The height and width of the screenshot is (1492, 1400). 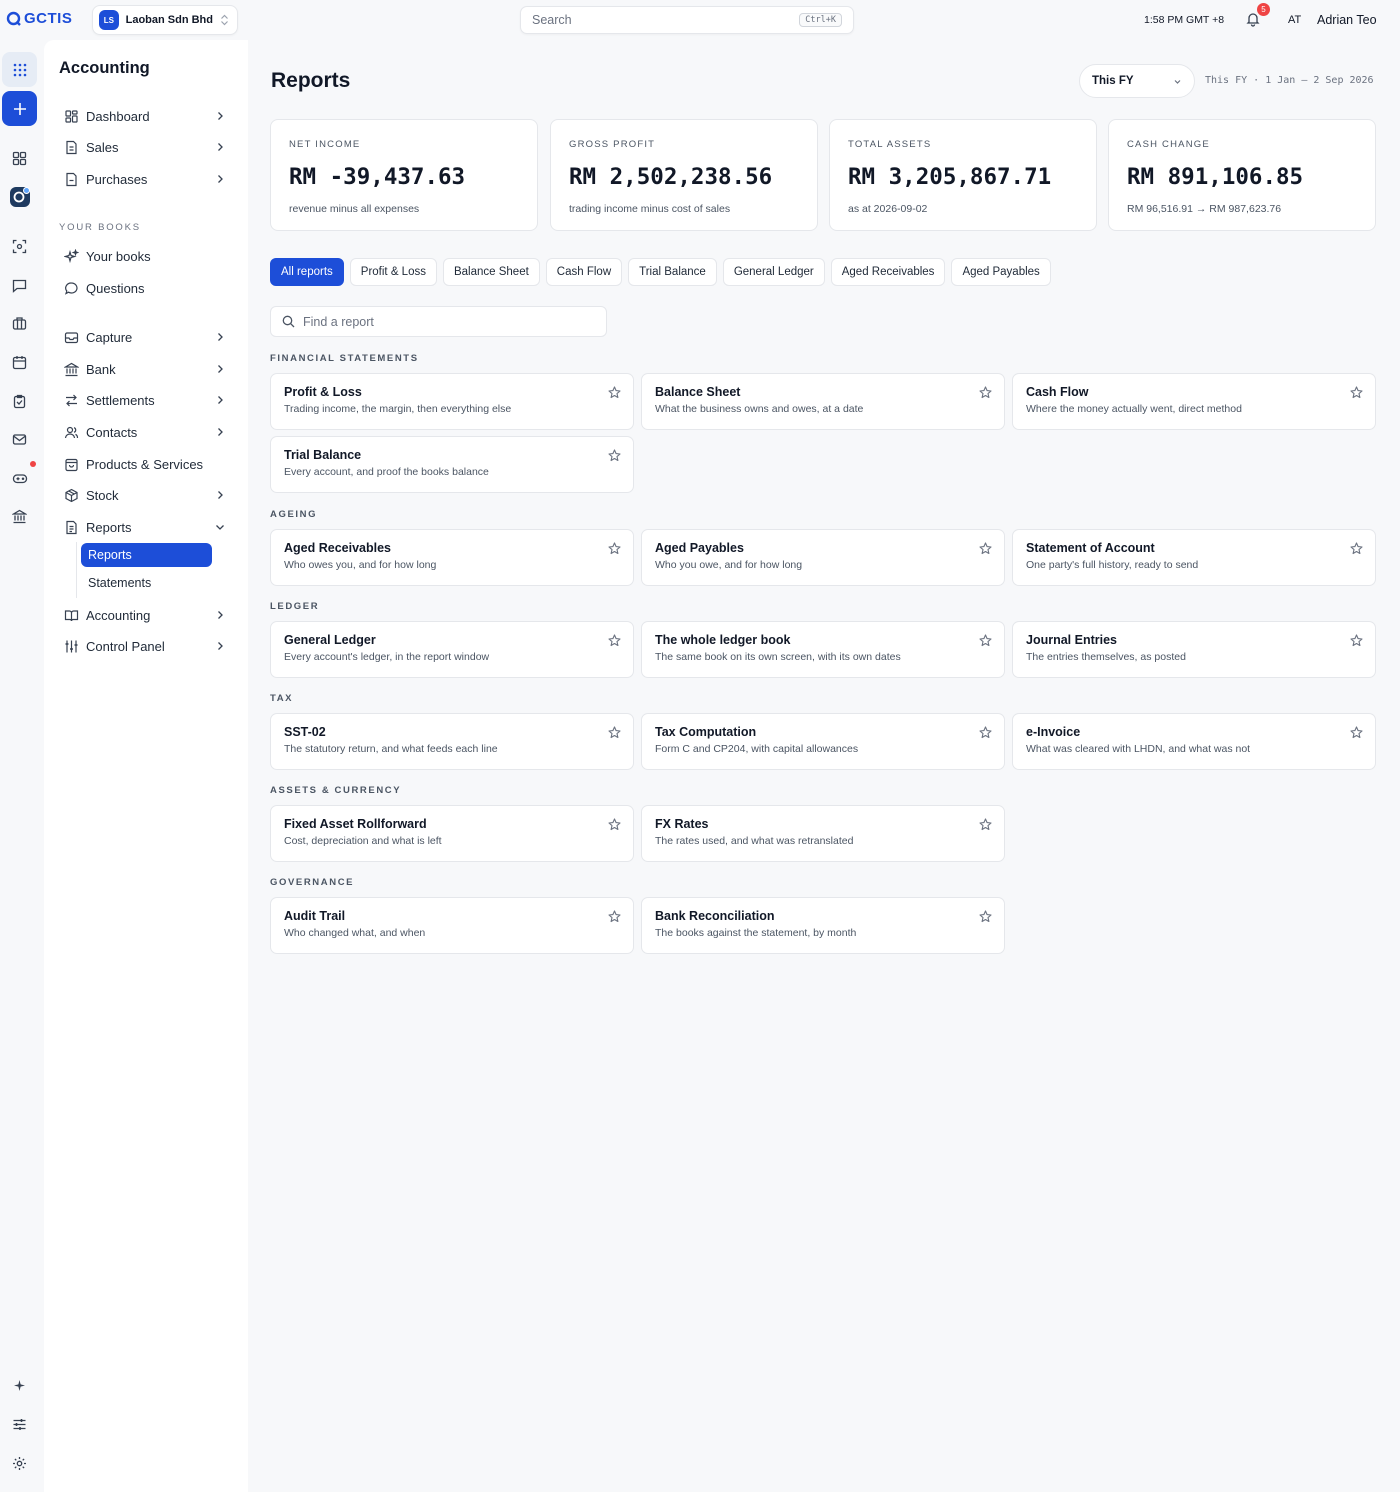 I want to click on sidebar-item-settlements: Settlements, so click(x=145, y=400).